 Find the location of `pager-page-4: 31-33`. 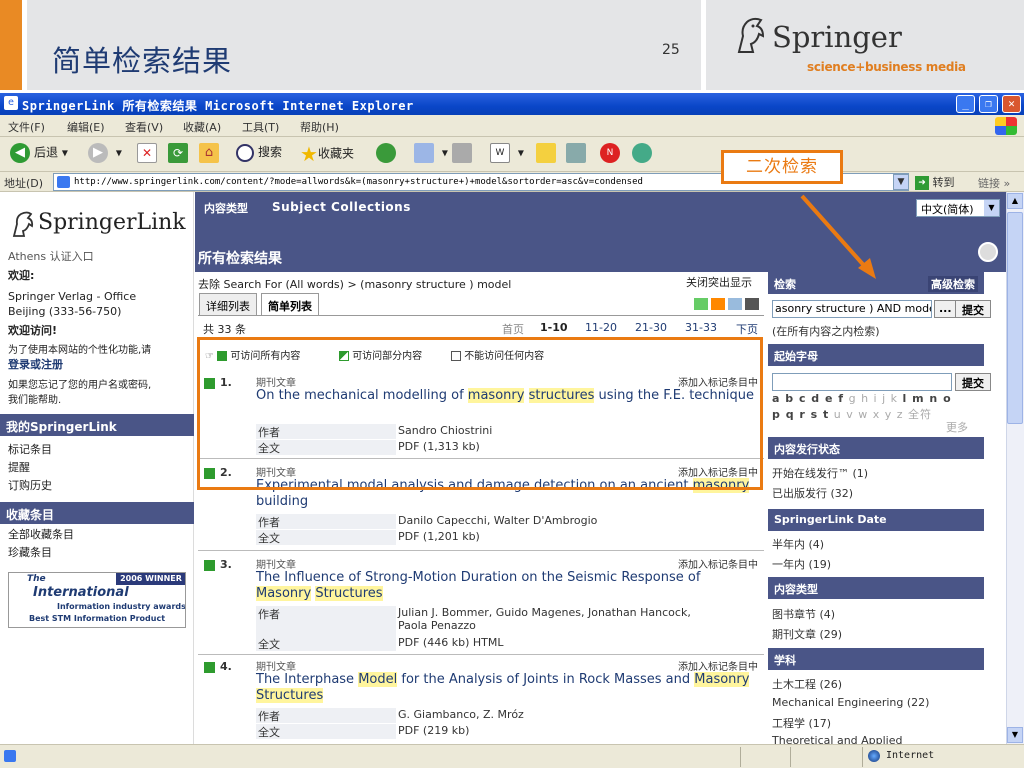

pager-page-4: 31-33 is located at coordinates (701, 327).